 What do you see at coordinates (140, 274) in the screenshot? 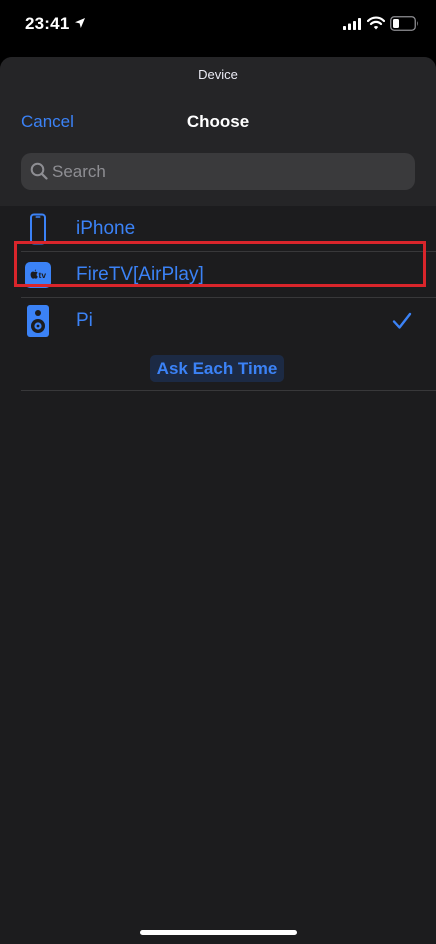
I see `device-label: FireTV[AirPlay]` at bounding box center [140, 274].